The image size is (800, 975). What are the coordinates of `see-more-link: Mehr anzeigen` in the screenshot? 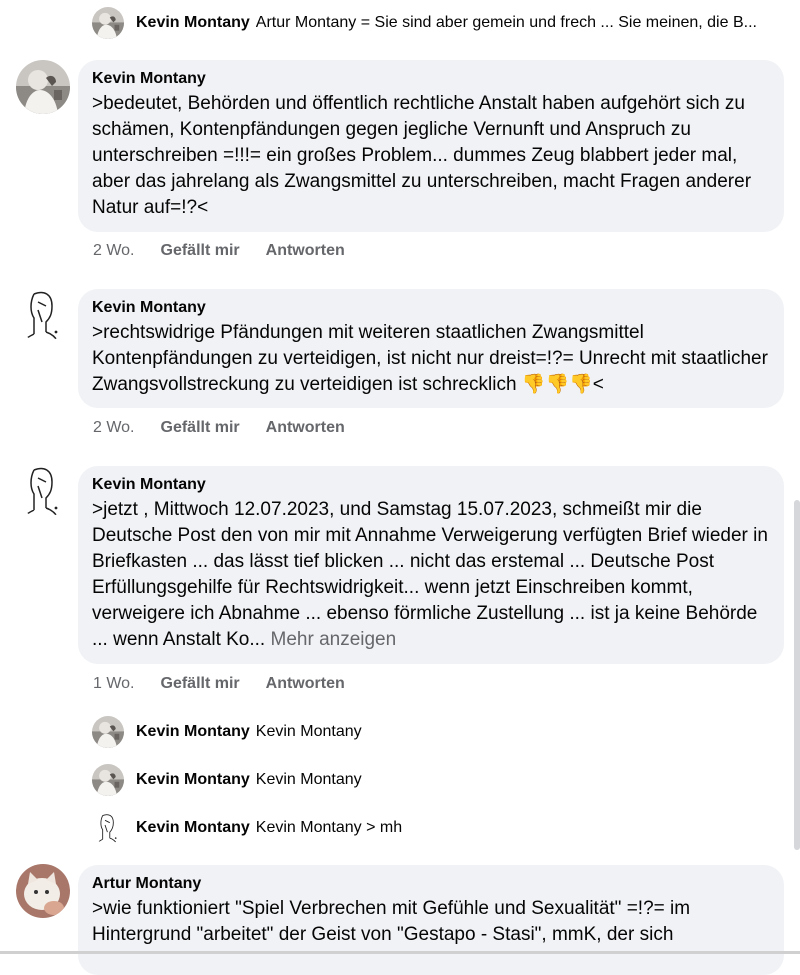 It's located at (330, 639).